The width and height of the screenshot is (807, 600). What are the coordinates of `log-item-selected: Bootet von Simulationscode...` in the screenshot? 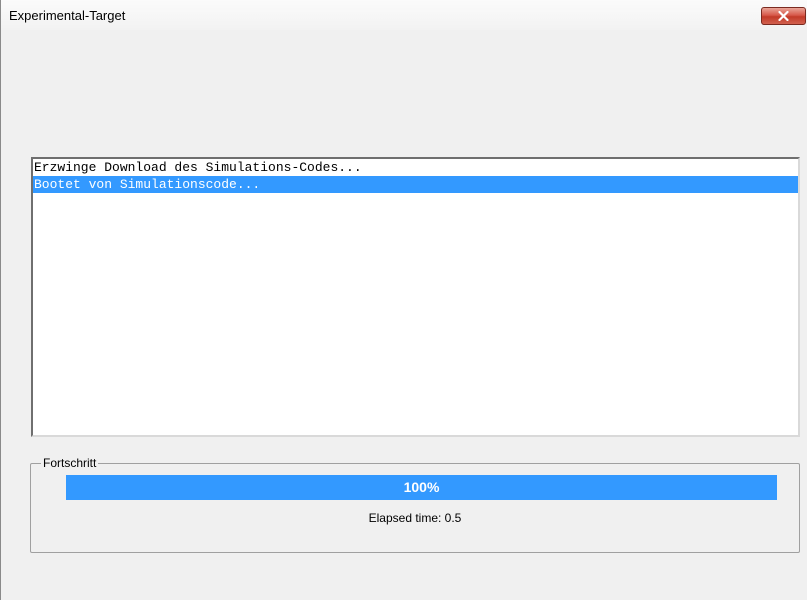 It's located at (415, 184).